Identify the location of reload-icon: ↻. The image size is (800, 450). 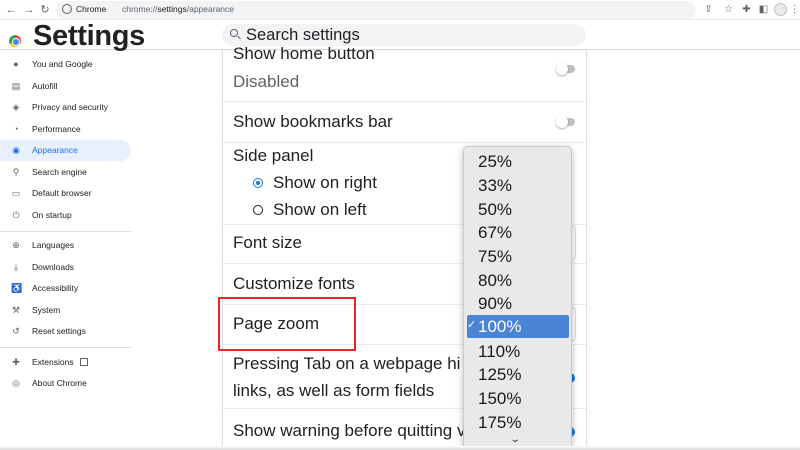
(45, 10).